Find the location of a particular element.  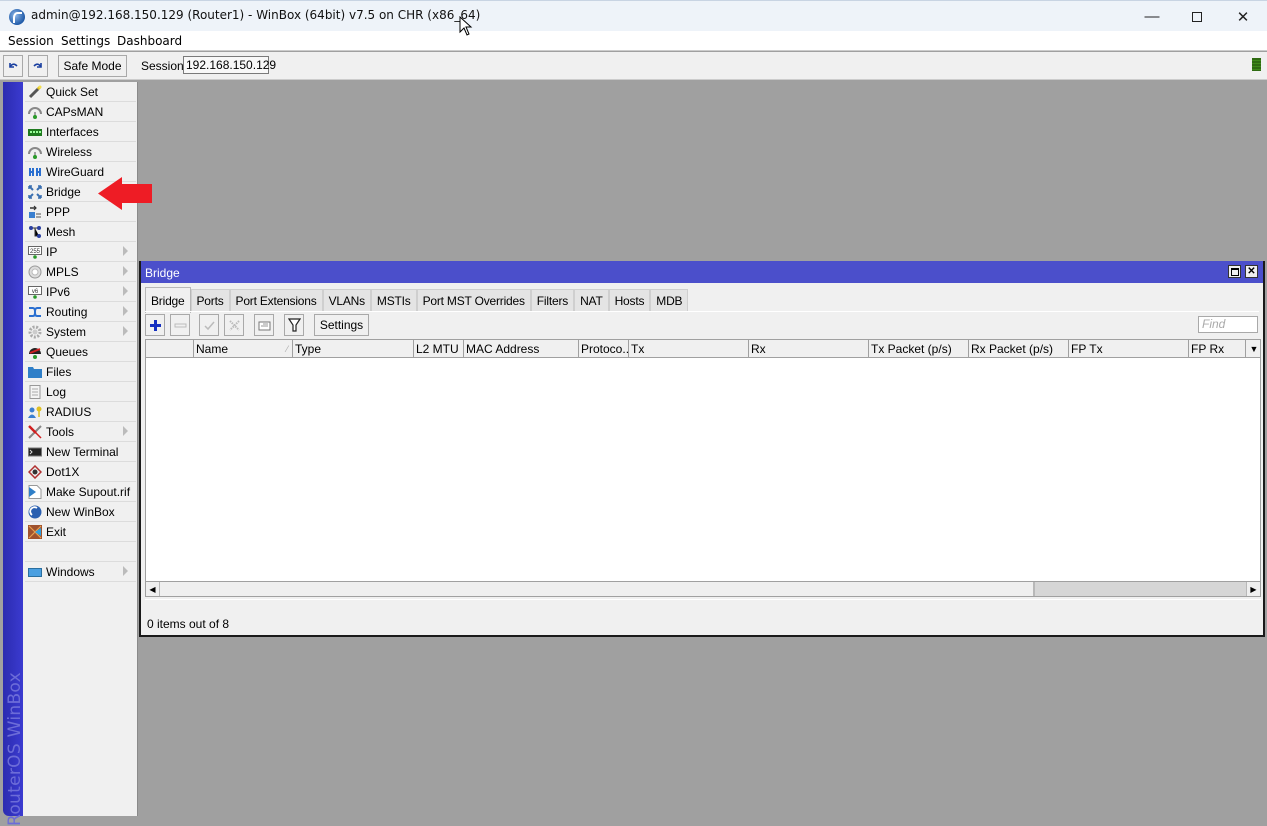

session-field: 192.168.150.129 is located at coordinates (229, 65).